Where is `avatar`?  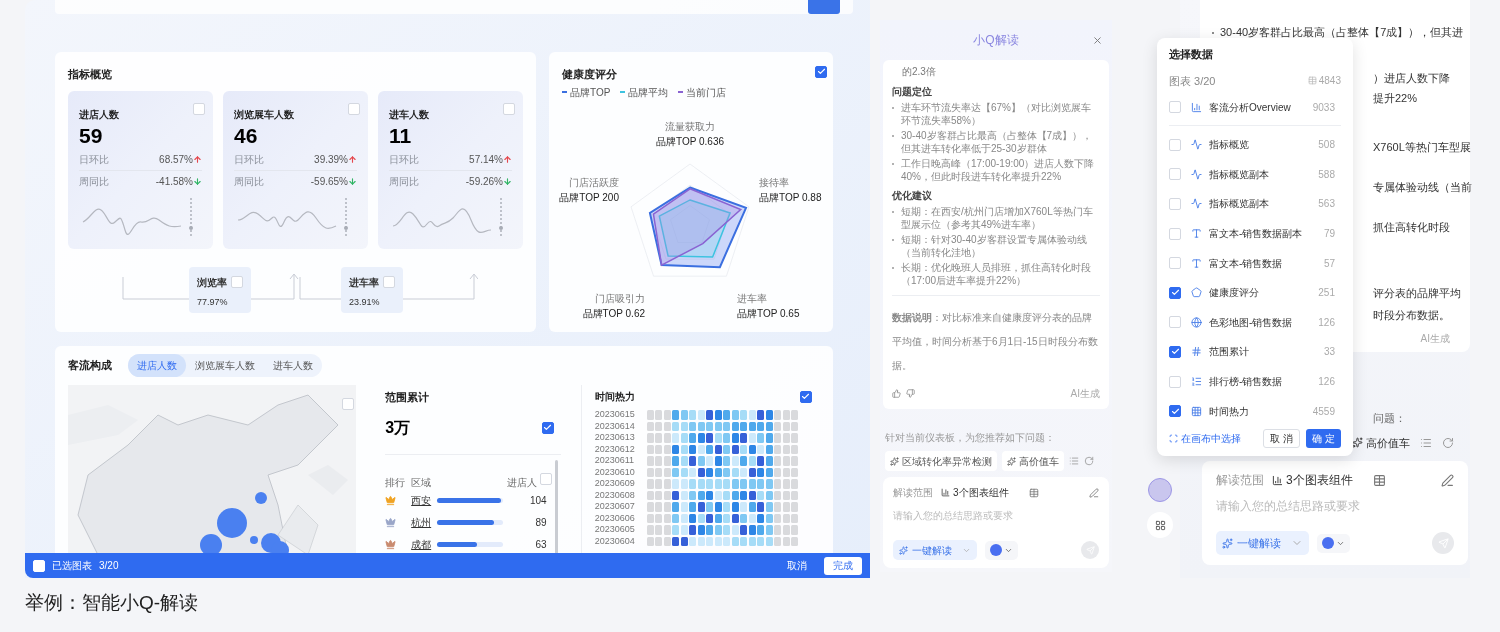 avatar is located at coordinates (1160, 490).